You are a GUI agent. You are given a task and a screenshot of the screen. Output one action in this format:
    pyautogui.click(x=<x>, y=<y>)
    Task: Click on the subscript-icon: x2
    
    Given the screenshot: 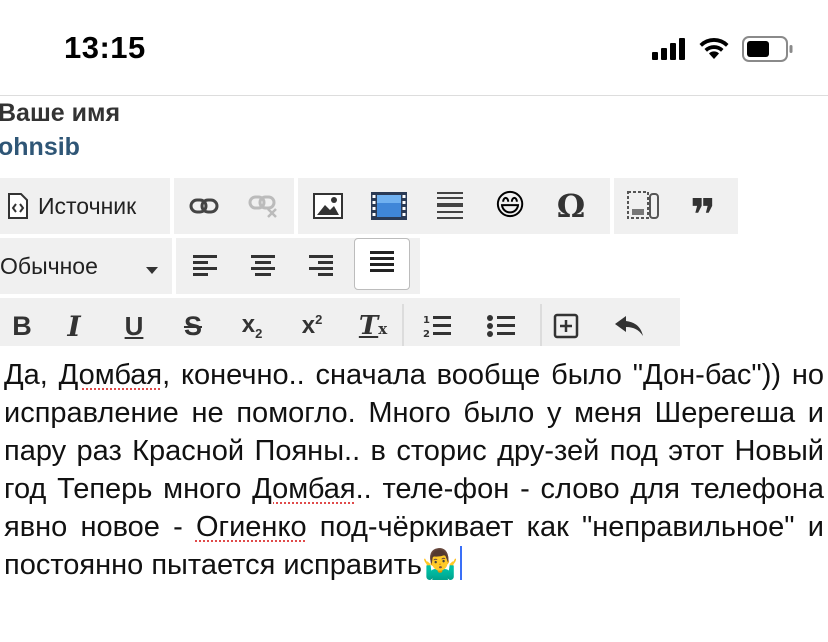 What is the action you would take?
    pyautogui.click(x=252, y=326)
    